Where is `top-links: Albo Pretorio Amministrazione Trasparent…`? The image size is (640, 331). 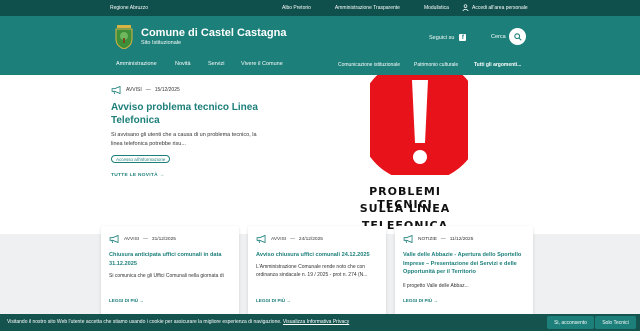
top-links: Albo Pretorio Amministrazione Trasparent… is located at coordinates (377, 8).